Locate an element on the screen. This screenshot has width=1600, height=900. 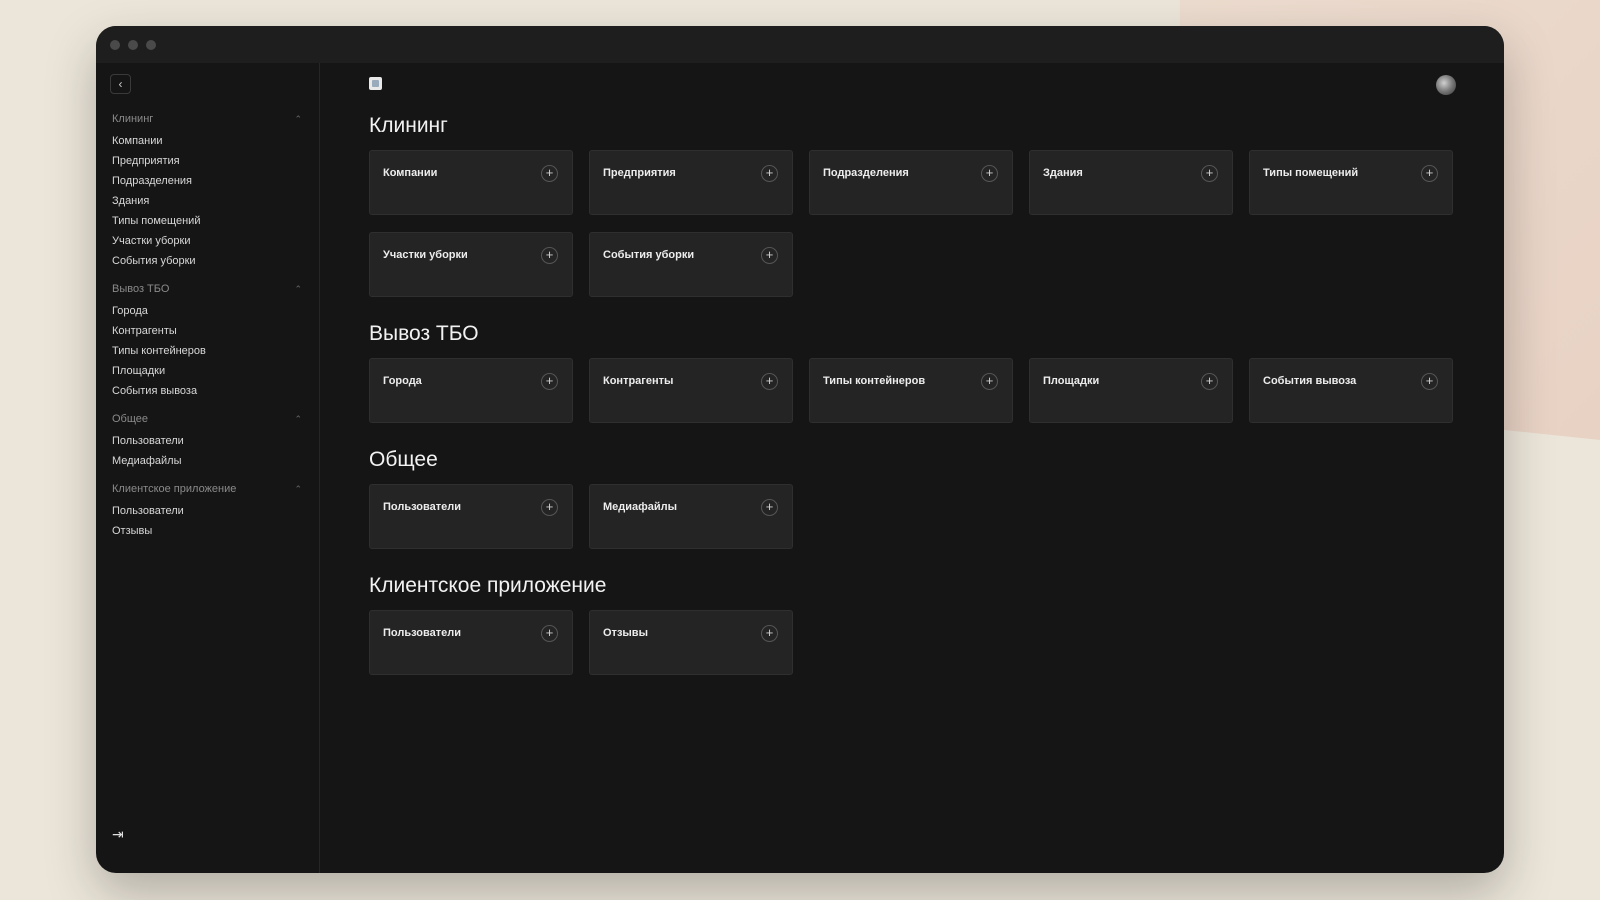
sidebar-group-header: Общее ⌃ is located at coordinates (207, 419).